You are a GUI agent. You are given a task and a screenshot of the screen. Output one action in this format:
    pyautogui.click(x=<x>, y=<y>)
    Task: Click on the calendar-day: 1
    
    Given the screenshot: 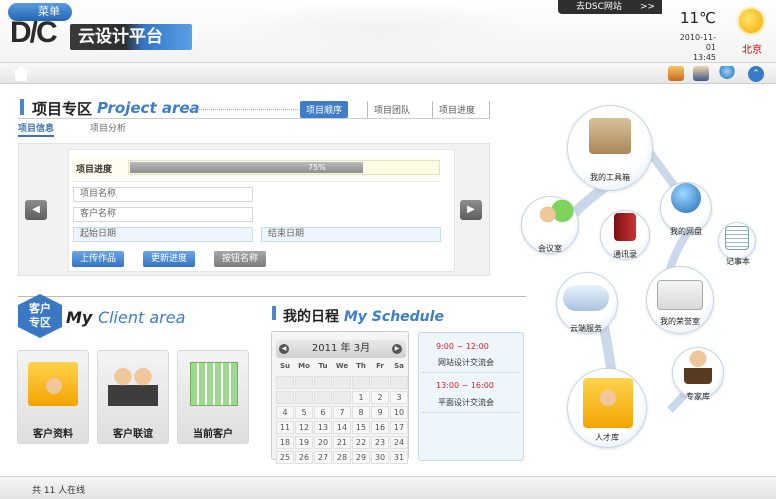 What is the action you would take?
    pyautogui.click(x=361, y=397)
    